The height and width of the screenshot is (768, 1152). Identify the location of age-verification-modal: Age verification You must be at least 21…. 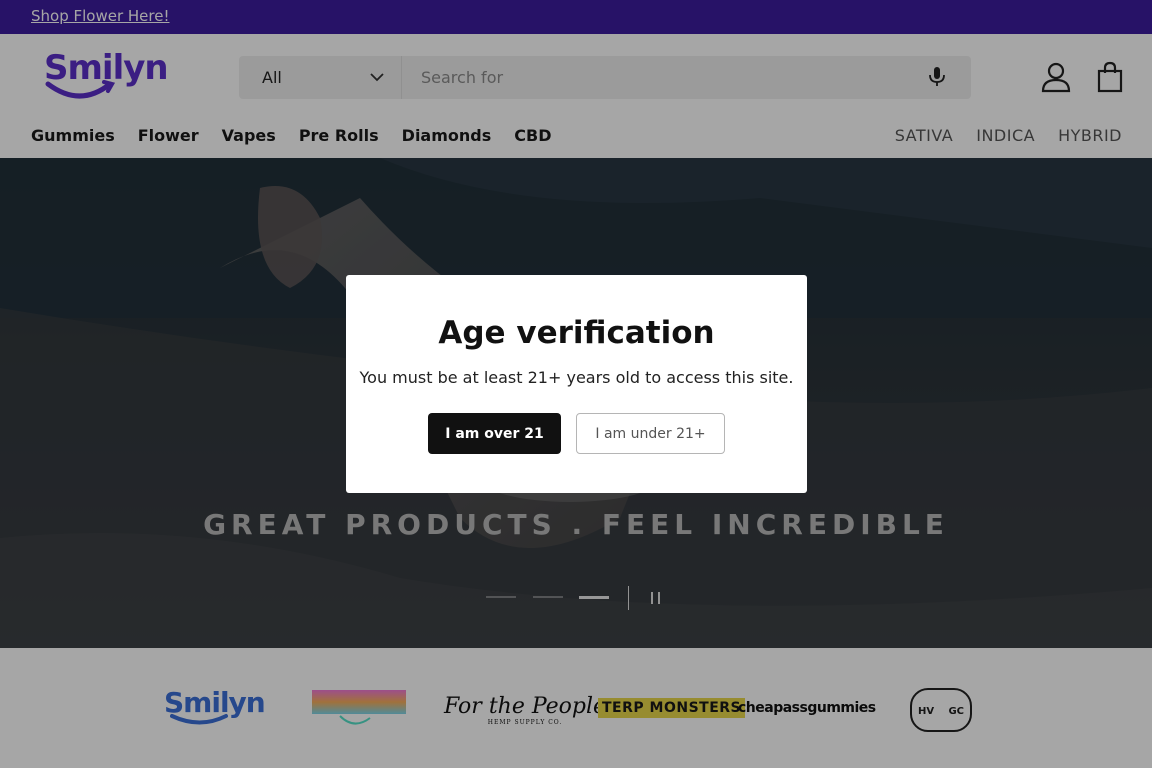
(576, 384).